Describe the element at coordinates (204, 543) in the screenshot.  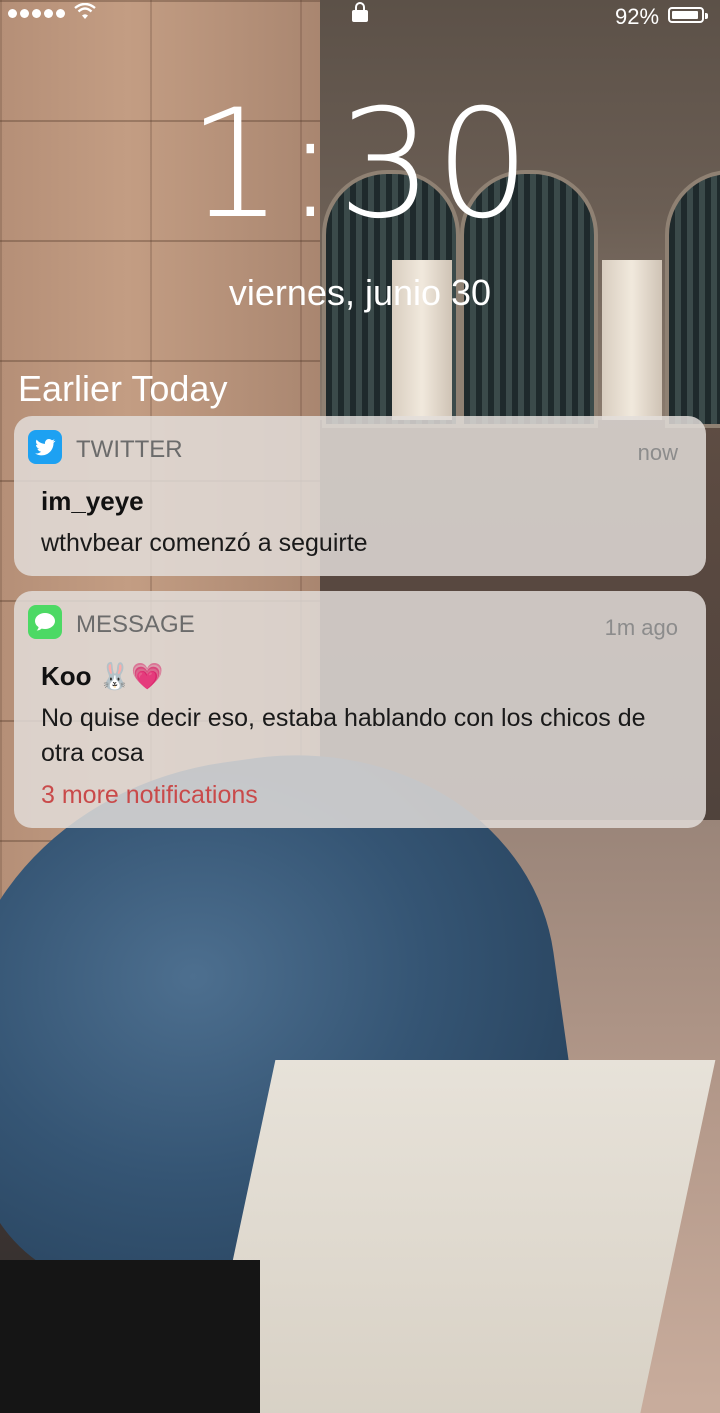
I see `notification-body: wthvbear comenzó a seguirte` at that location.